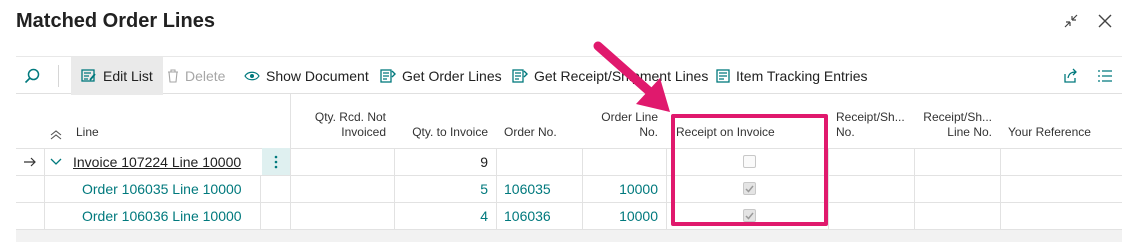 Image resolution: width=1136 pixels, height=242 pixels. Describe the element at coordinates (541, 188) in the screenshot. I see `row-order-no: 106035` at that location.